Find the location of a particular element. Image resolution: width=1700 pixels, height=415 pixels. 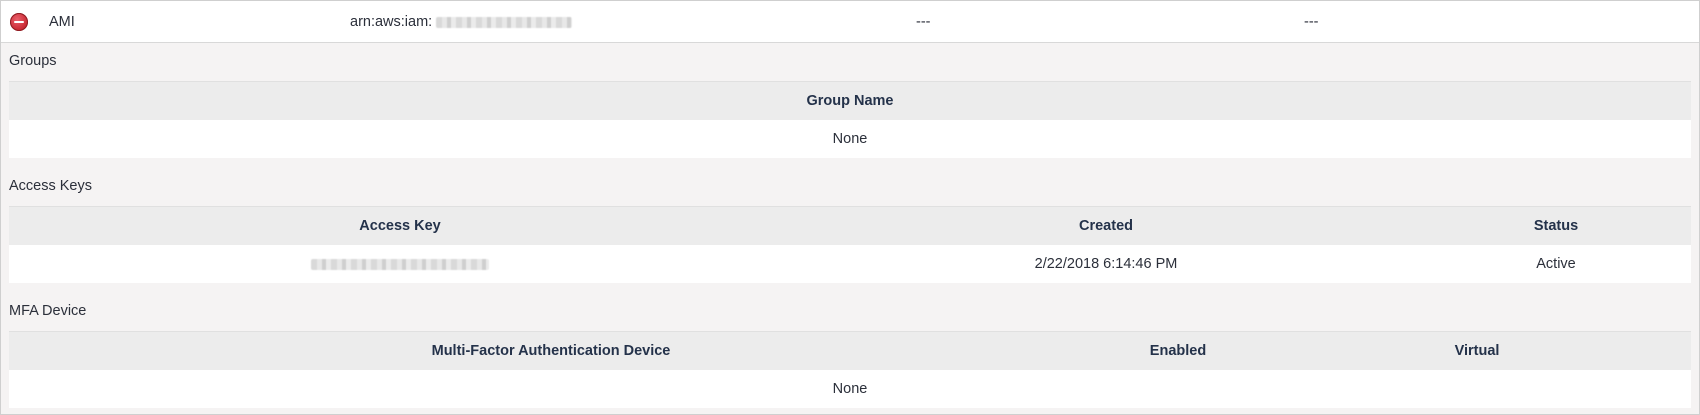

created-cell: 2/22/2018 6:14:46 PM is located at coordinates (1106, 264).